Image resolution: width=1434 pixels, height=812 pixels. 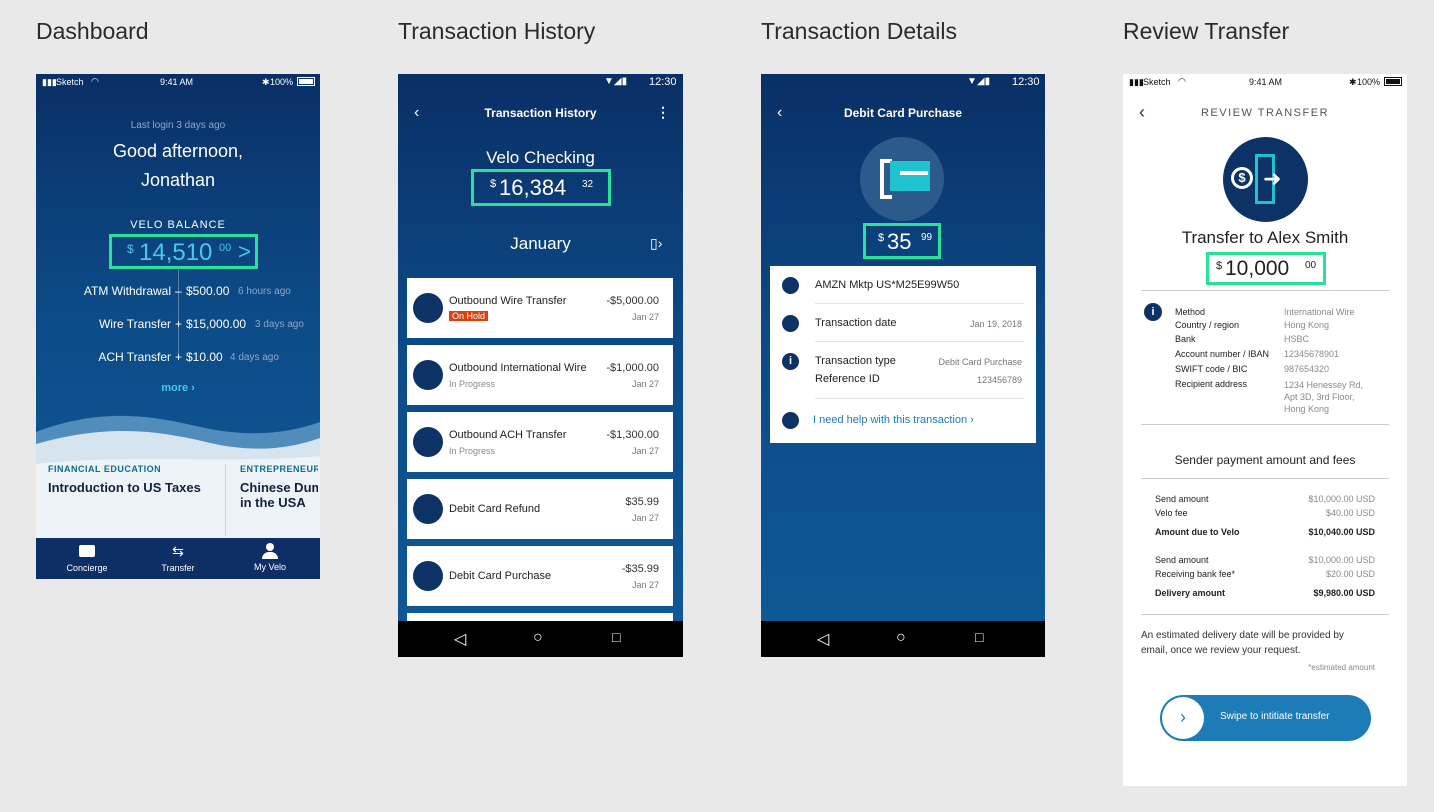 I want to click on tab-label: Transfer, so click(x=178, y=568).